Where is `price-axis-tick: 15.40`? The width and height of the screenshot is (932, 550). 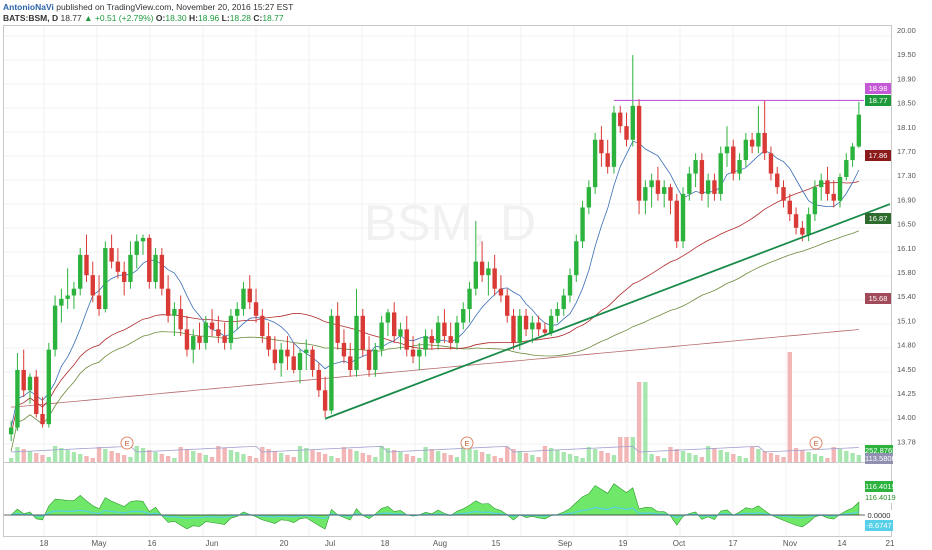 price-axis-tick: 15.40 is located at coordinates (906, 296).